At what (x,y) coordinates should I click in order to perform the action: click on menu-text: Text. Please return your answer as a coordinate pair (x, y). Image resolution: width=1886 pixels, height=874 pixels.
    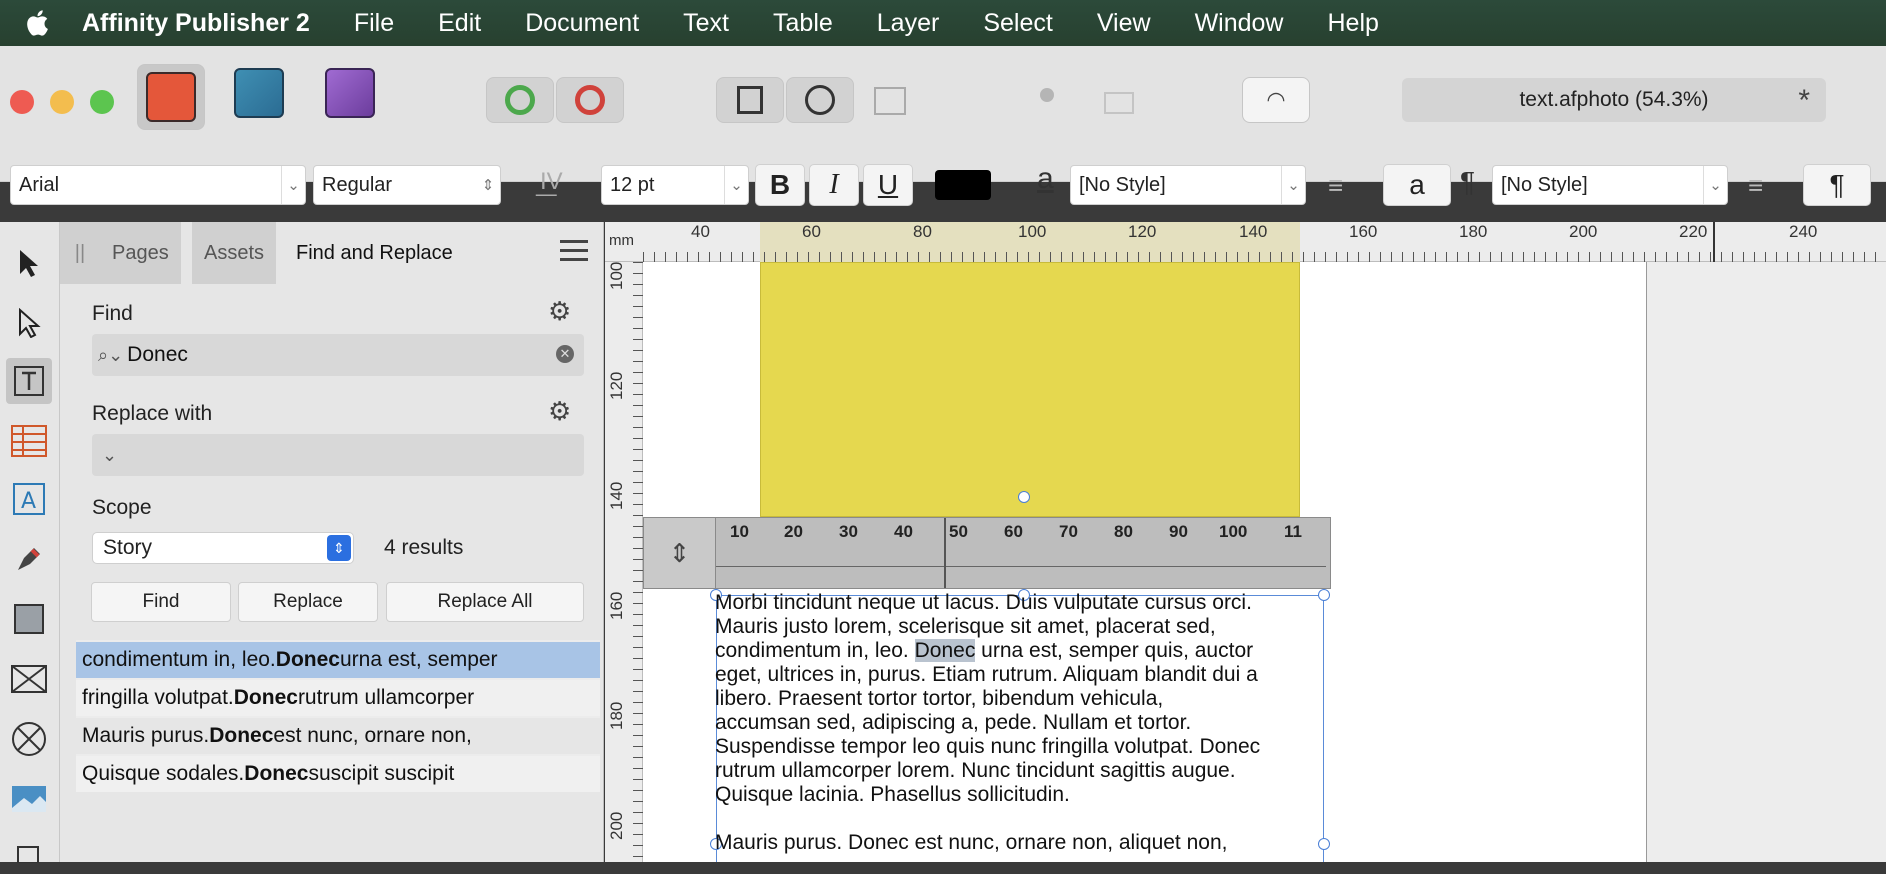
    Looking at the image, I should click on (706, 23).